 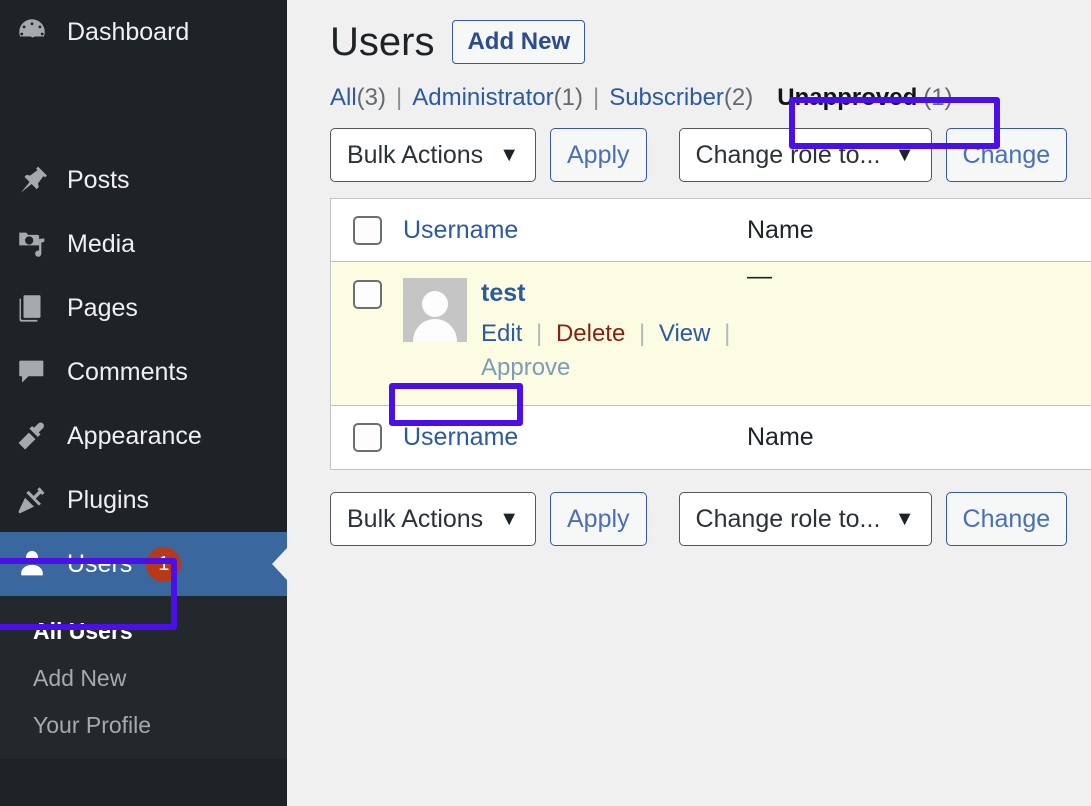 What do you see at coordinates (32, 180) in the screenshot?
I see `pin-icon` at bounding box center [32, 180].